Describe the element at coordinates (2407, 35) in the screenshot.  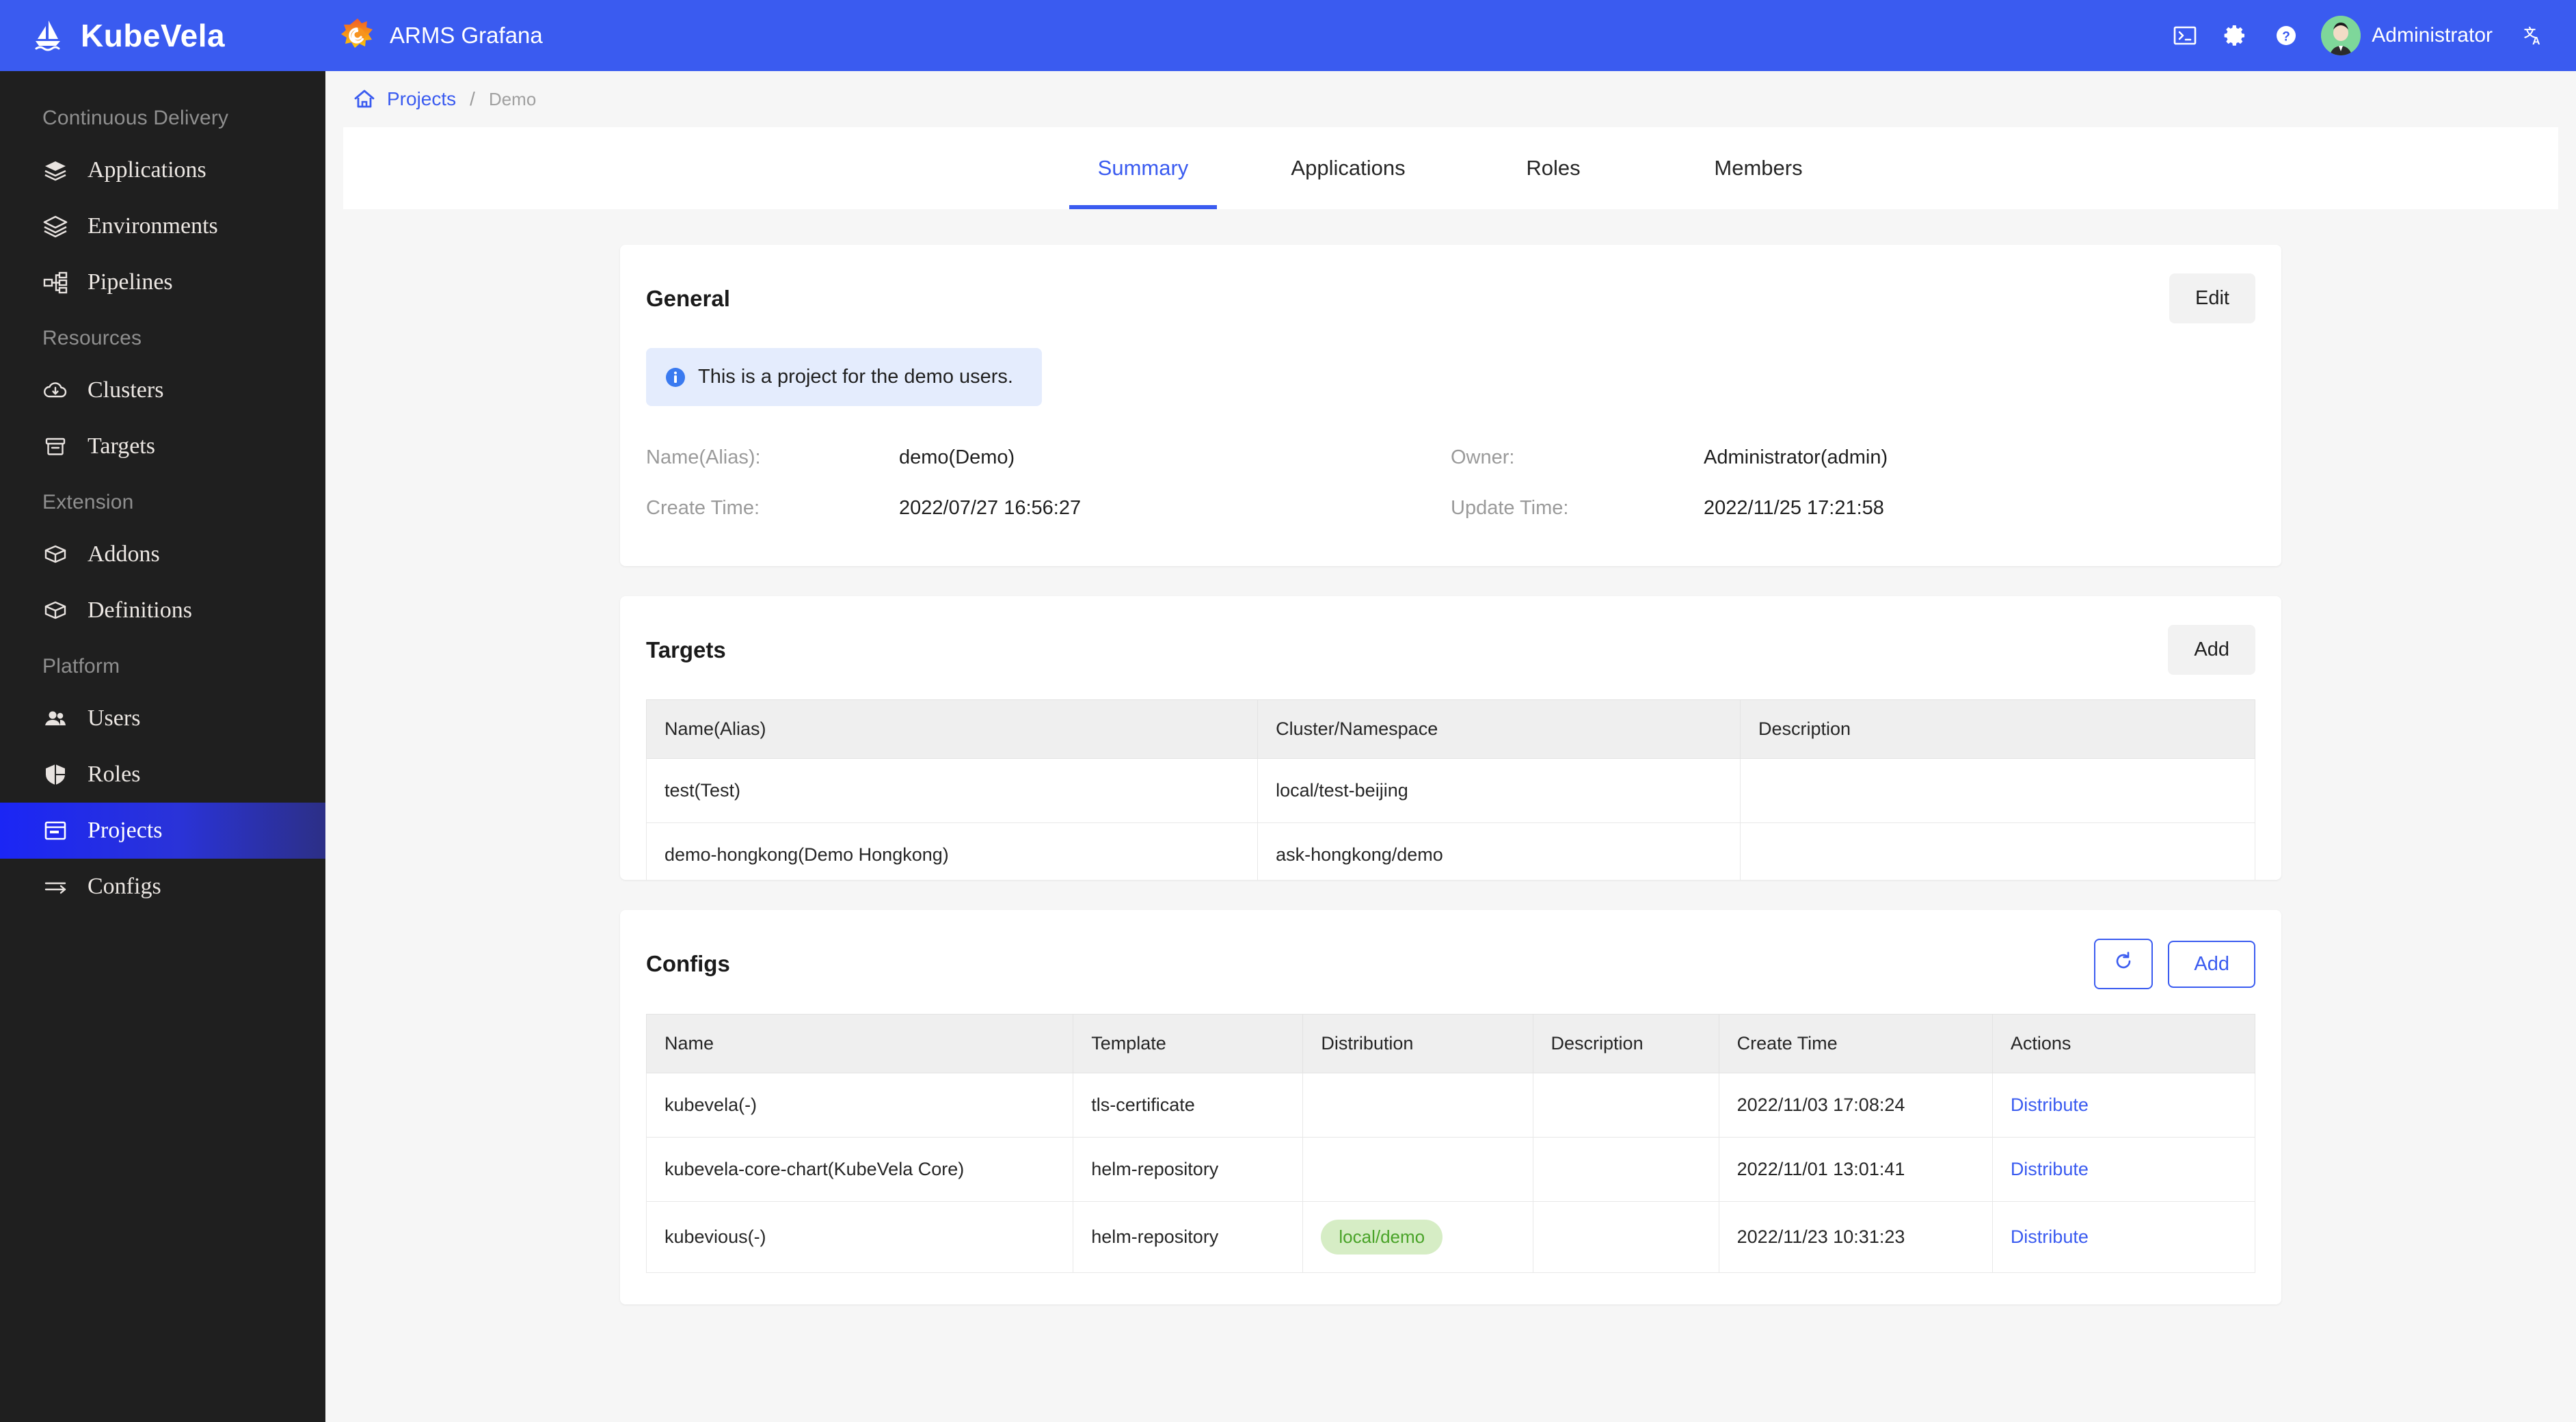
I see `user-menu: Administrator` at that location.